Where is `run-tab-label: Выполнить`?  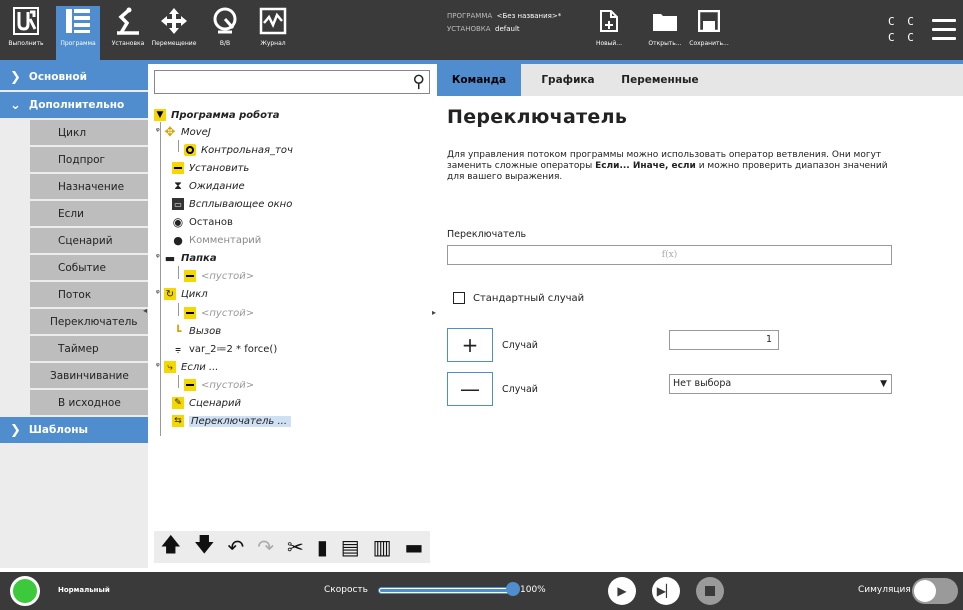
run-tab-label: Выполнить is located at coordinates (26, 43).